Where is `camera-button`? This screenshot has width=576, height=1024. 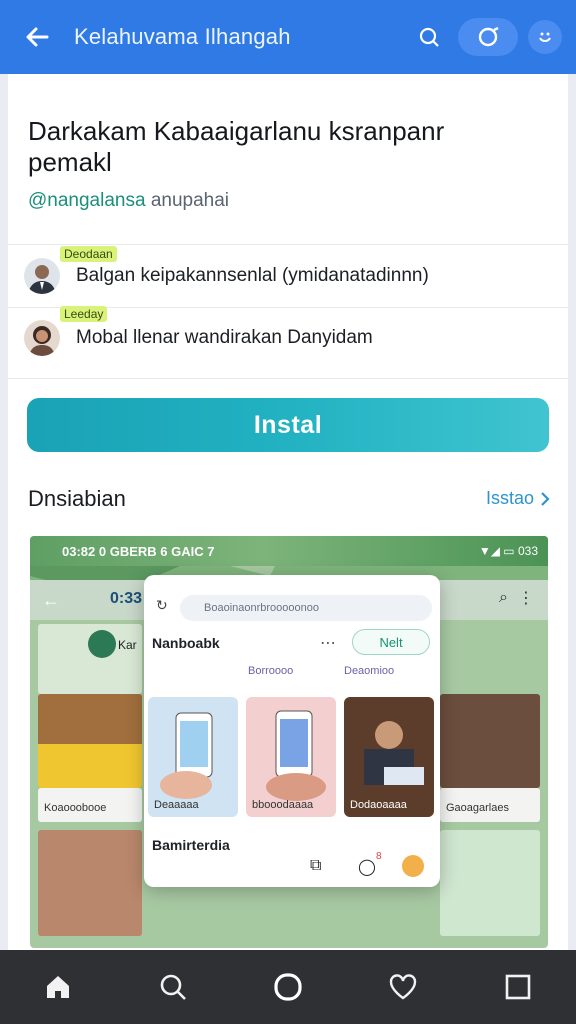
camera-button is located at coordinates (488, 37).